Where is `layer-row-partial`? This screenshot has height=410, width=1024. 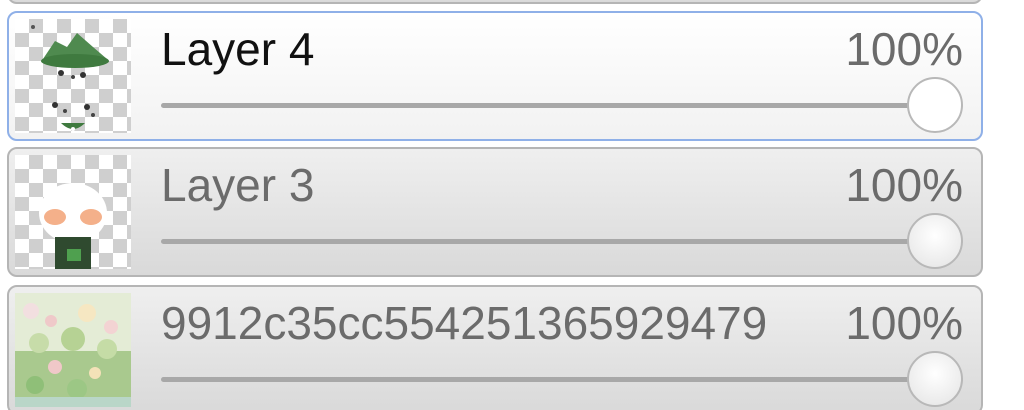
layer-row-partial is located at coordinates (495, 2).